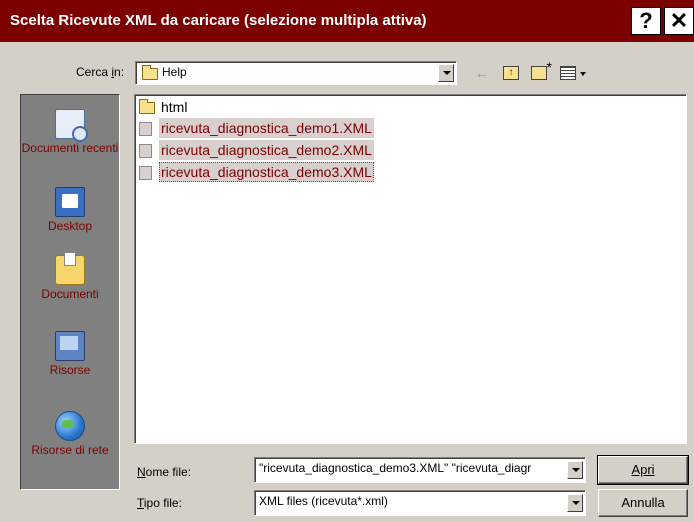 This screenshot has height=522, width=694. Describe the element at coordinates (174, 107) in the screenshot. I see `file-name: html` at that location.